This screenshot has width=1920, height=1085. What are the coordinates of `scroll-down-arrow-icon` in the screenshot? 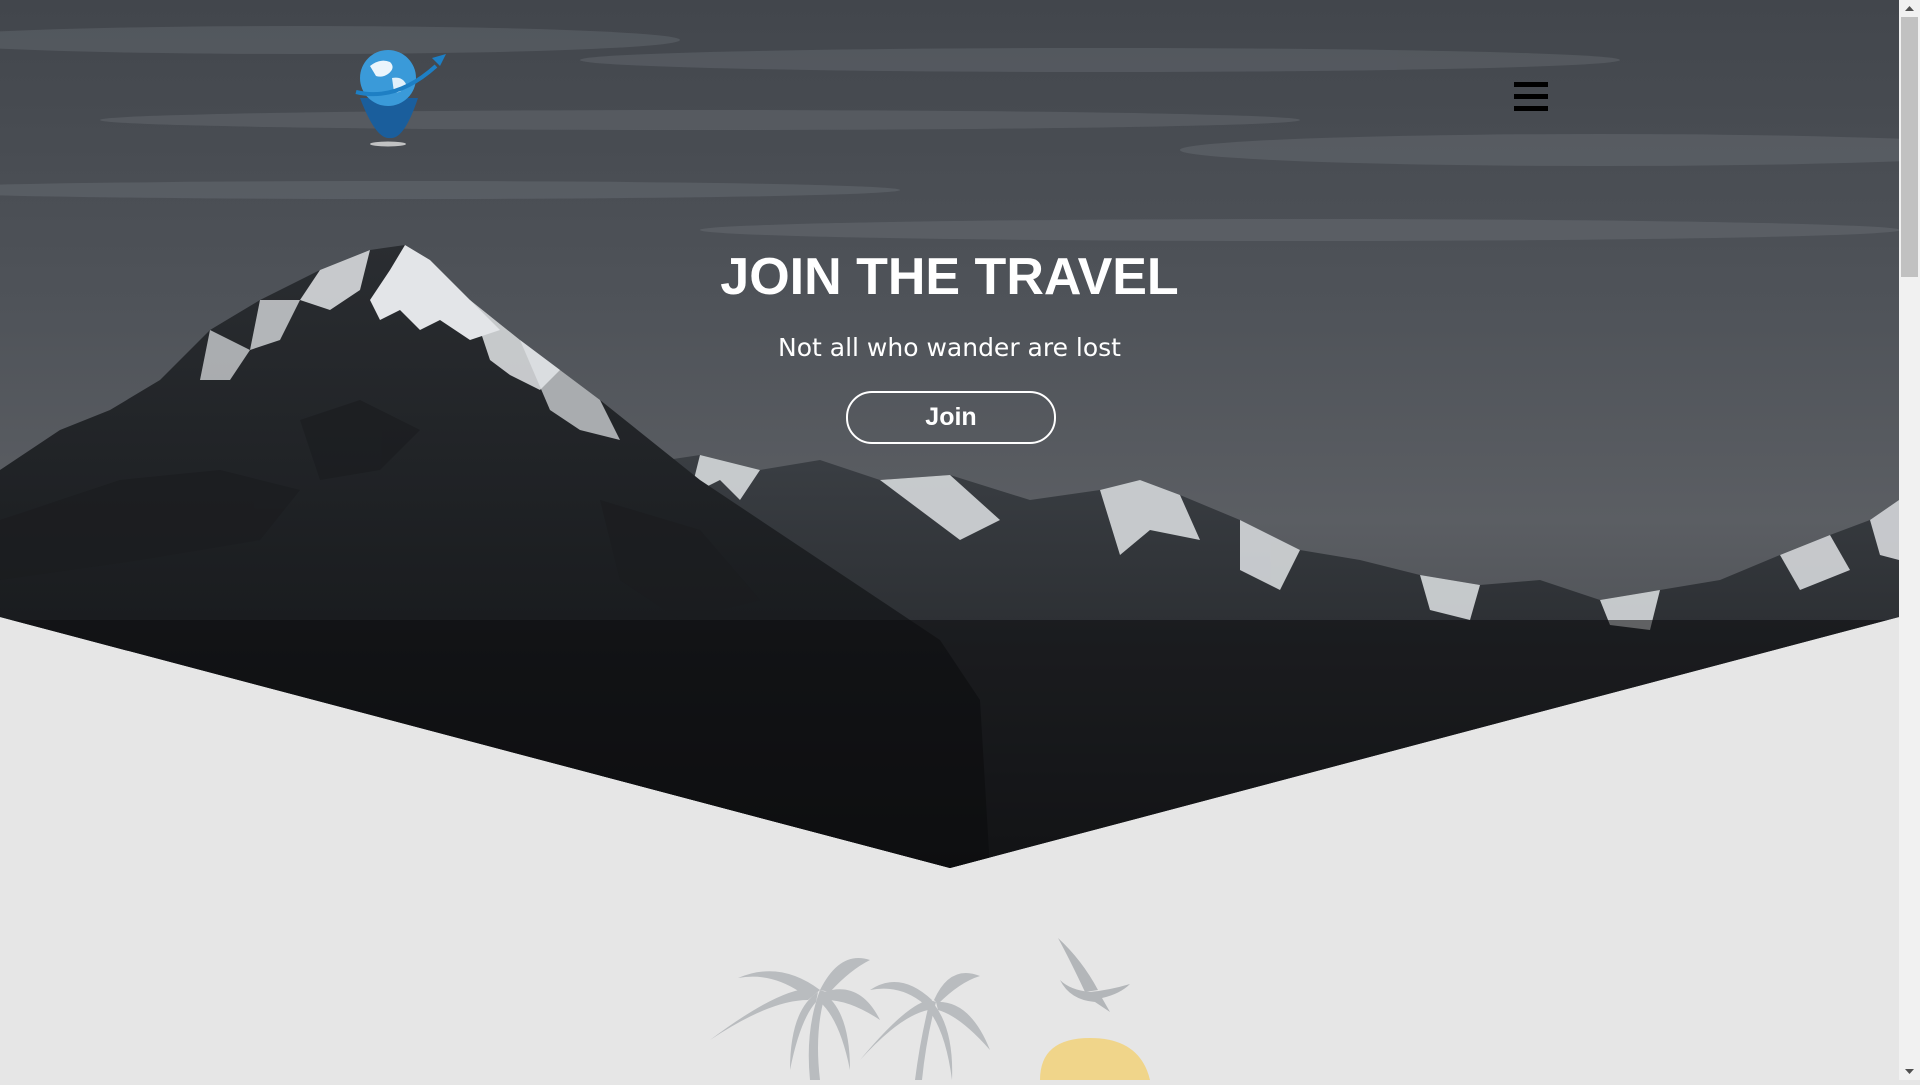 It's located at (1909, 1071).